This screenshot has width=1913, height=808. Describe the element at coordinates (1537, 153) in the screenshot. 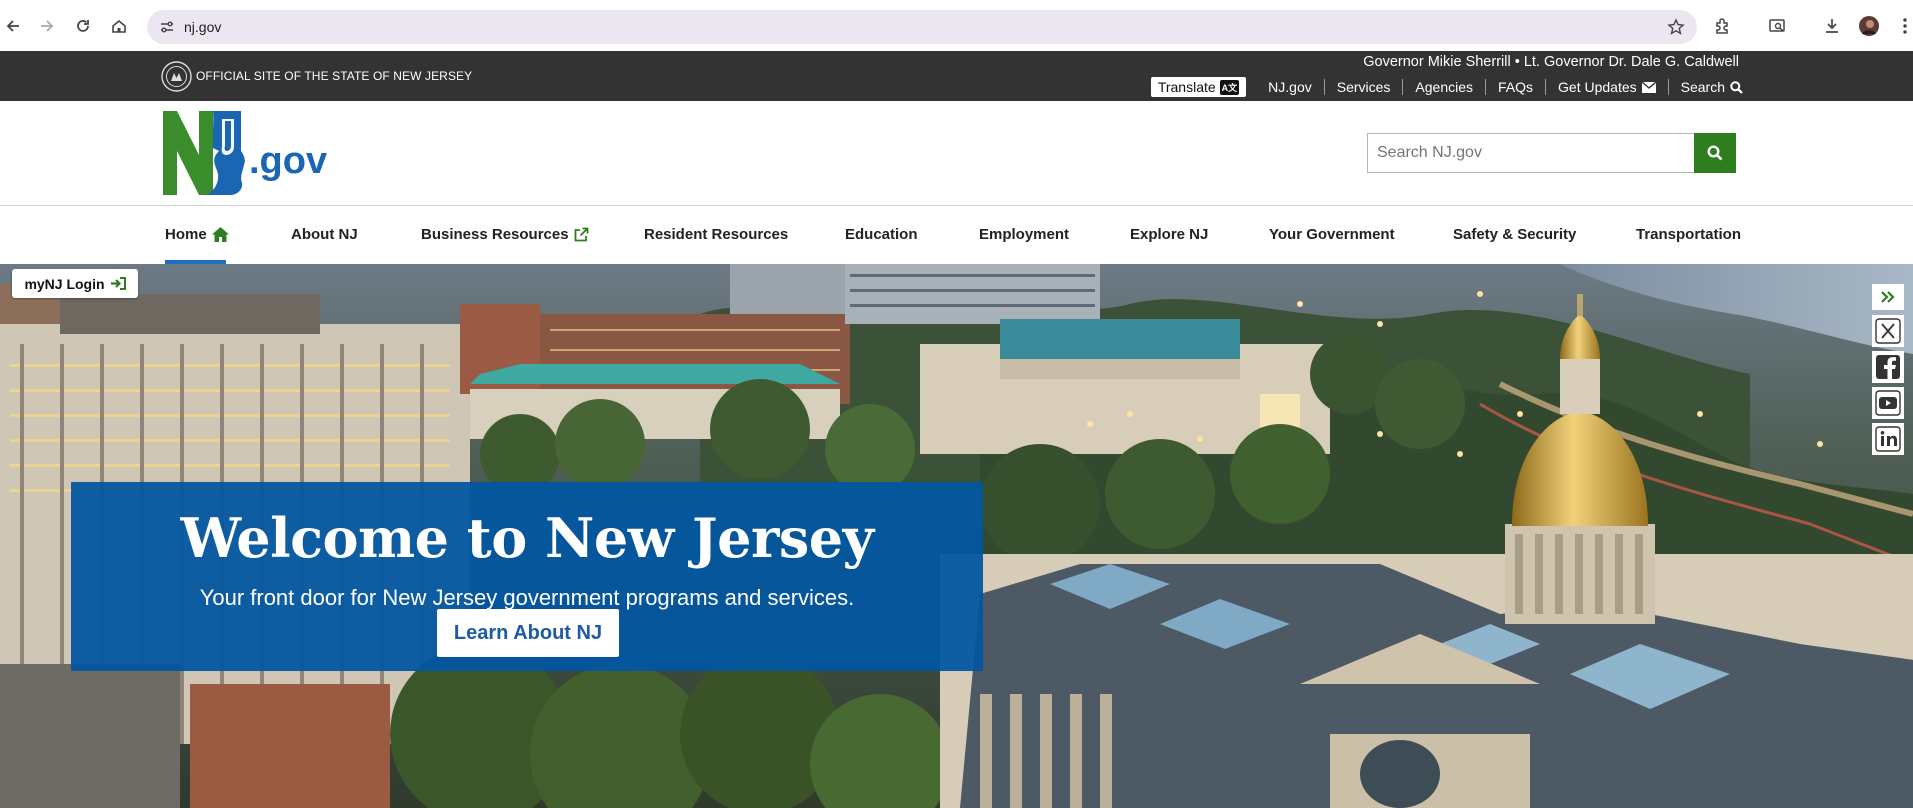

I see `search-input` at that location.